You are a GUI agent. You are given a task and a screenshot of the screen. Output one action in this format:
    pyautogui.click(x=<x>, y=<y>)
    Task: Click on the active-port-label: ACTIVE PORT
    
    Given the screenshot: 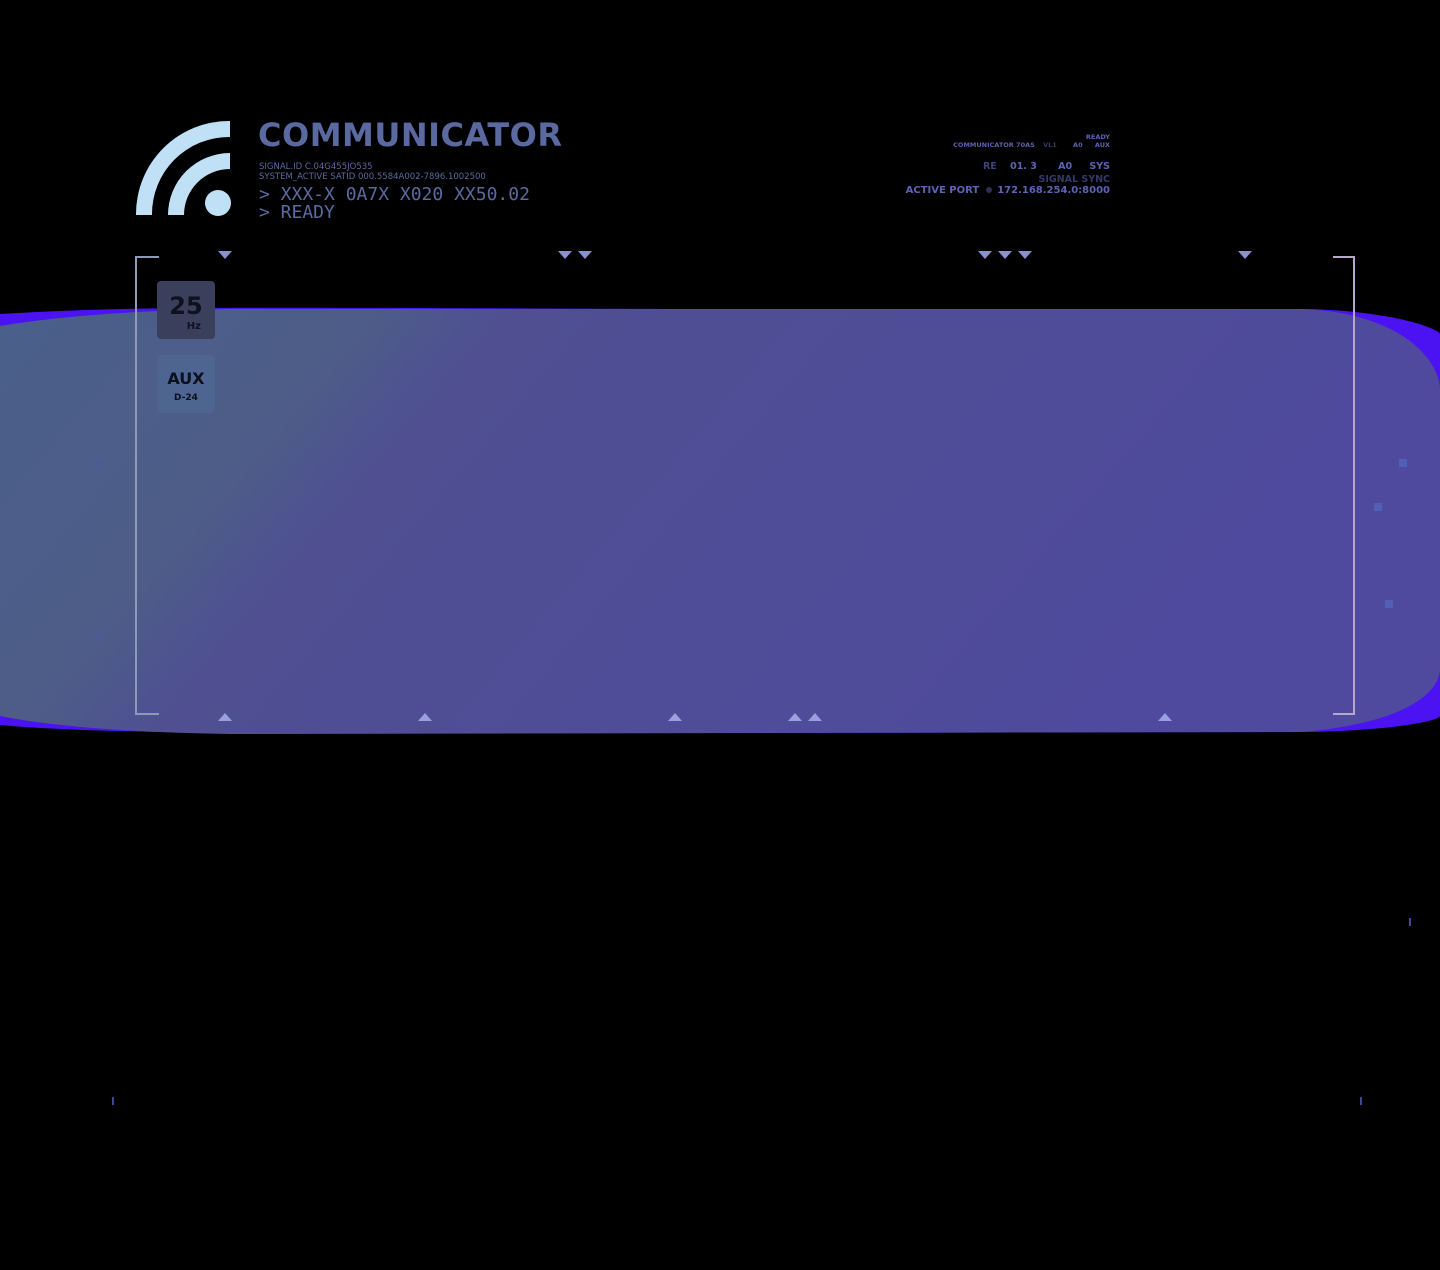 What is the action you would take?
    pyautogui.click(x=942, y=190)
    